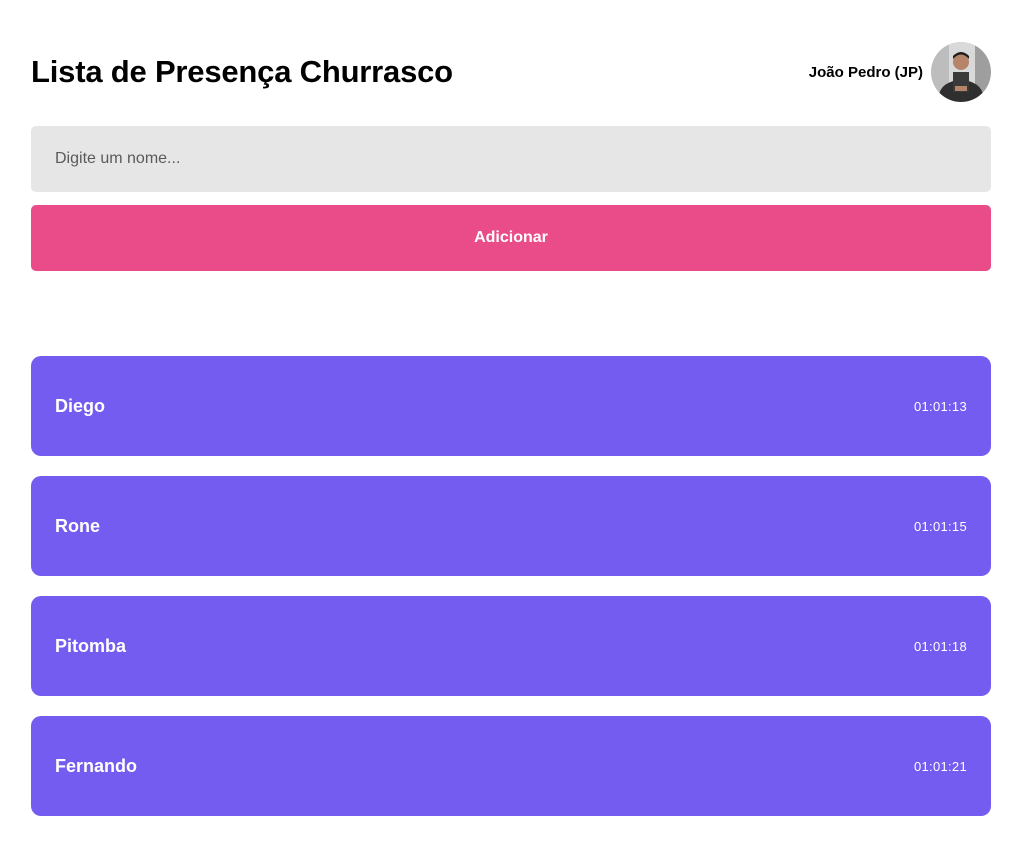 The image size is (1030, 862). What do you see at coordinates (940, 526) in the screenshot?
I see `list-item-time: 01:01:15` at bounding box center [940, 526].